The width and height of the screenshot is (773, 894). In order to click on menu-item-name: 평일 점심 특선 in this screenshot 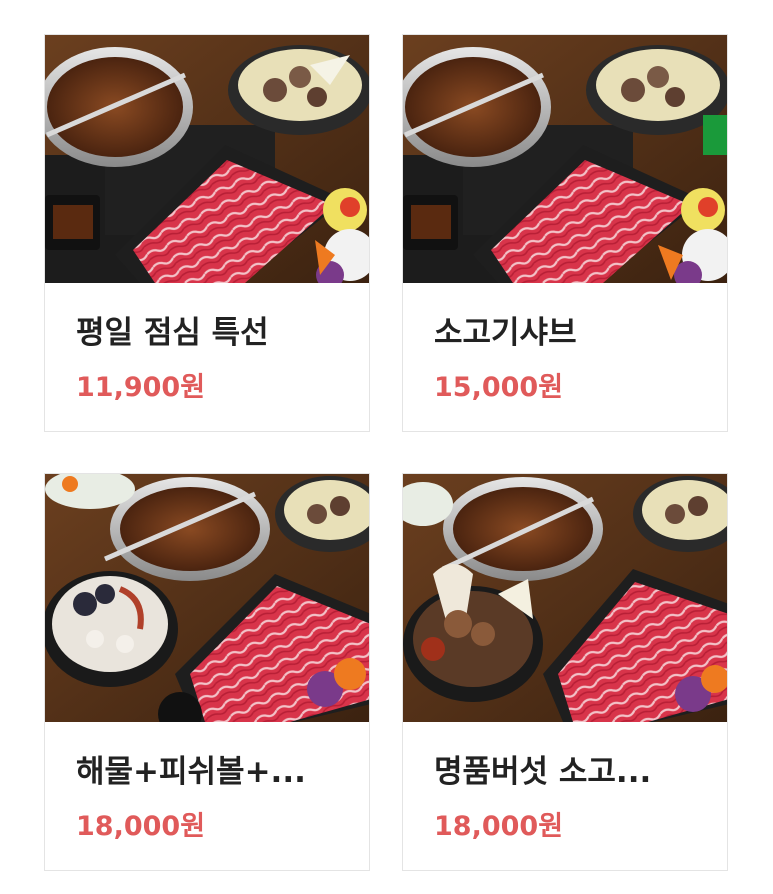, I will do `click(172, 333)`.